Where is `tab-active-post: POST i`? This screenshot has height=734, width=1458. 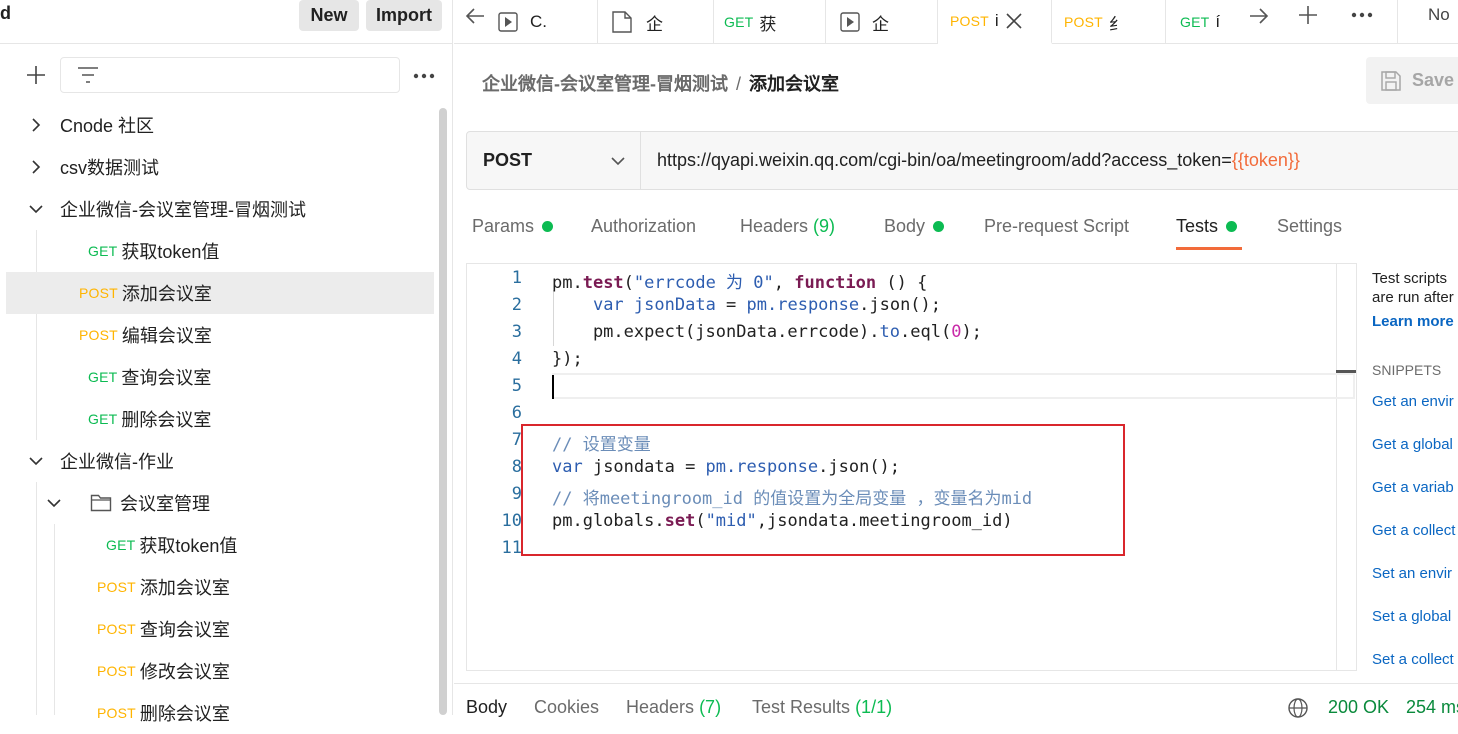 tab-active-post: POST i is located at coordinates (995, 22).